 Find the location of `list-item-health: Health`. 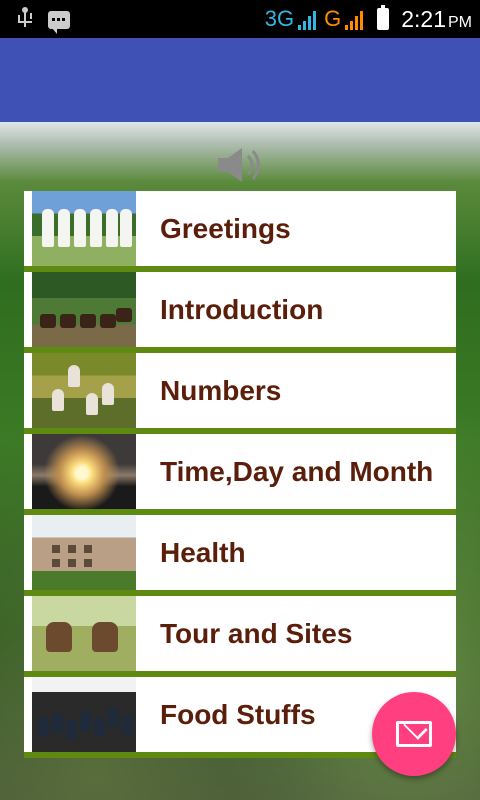

list-item-health: Health is located at coordinates (240, 555).